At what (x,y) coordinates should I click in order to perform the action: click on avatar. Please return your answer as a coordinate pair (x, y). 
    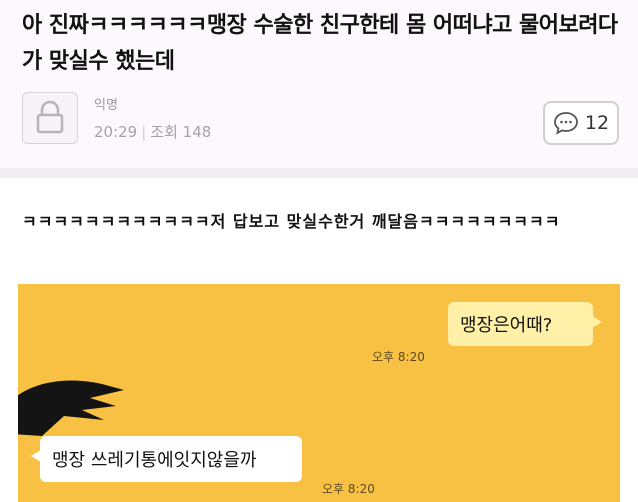
    Looking at the image, I should click on (50, 118).